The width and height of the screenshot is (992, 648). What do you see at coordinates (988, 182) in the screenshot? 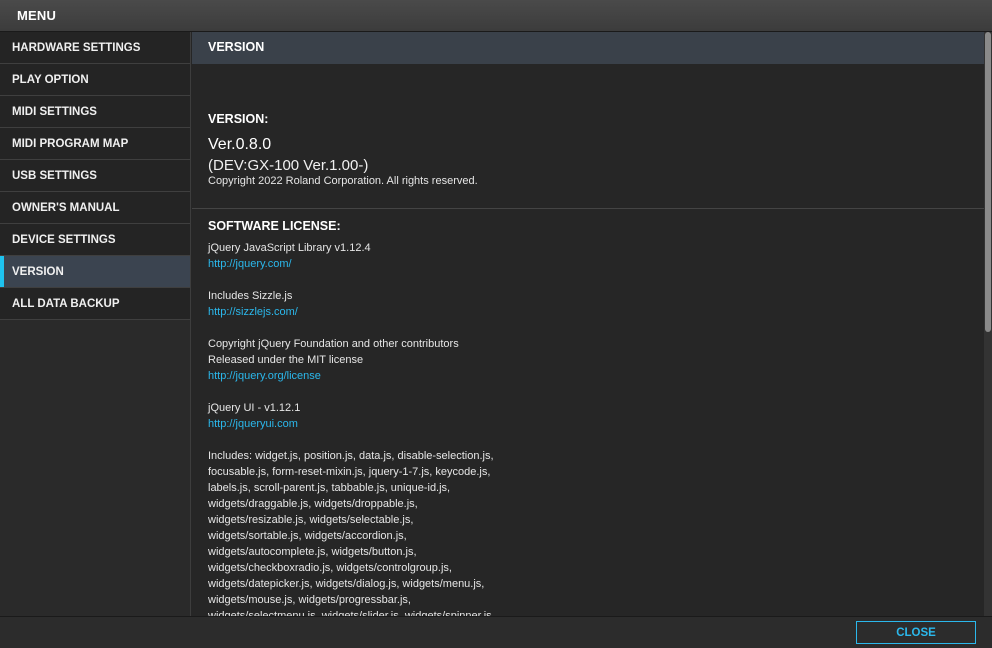
I see `scrollbar-thumb` at bounding box center [988, 182].